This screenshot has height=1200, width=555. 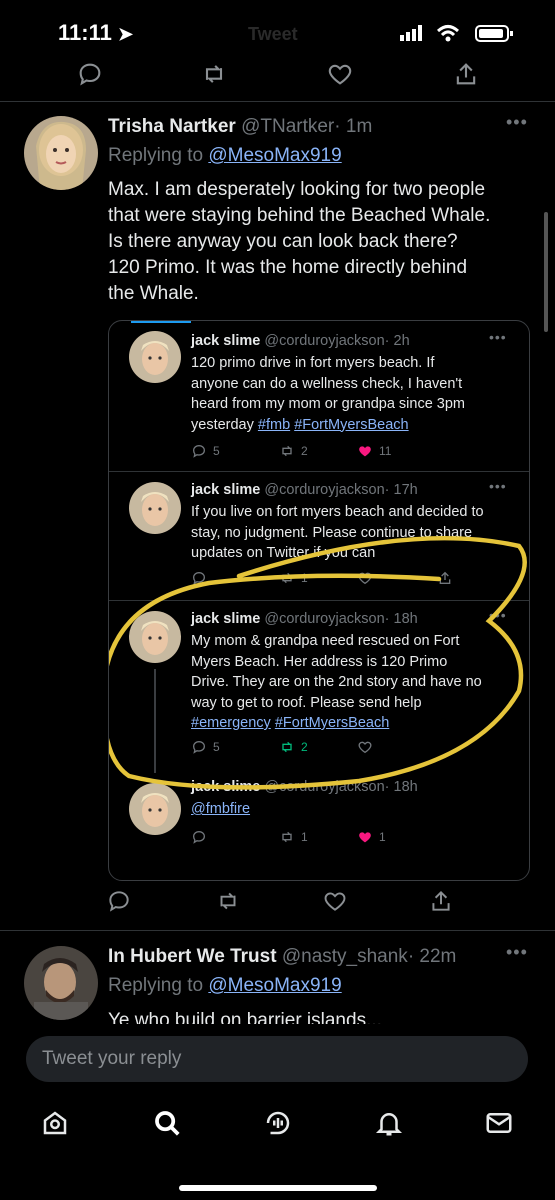 What do you see at coordinates (458, 33) in the screenshot?
I see `status-icons` at bounding box center [458, 33].